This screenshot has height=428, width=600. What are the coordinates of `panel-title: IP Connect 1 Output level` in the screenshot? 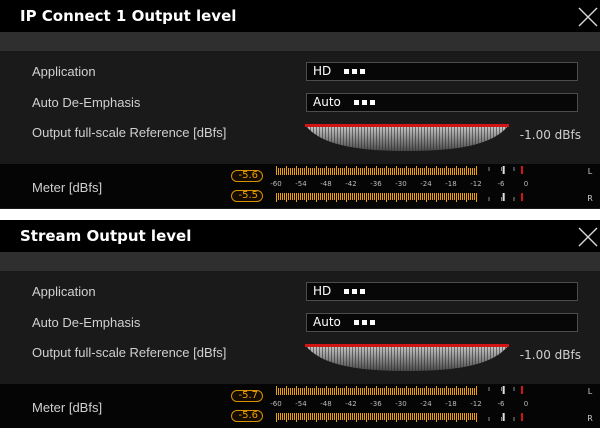 It's located at (128, 16).